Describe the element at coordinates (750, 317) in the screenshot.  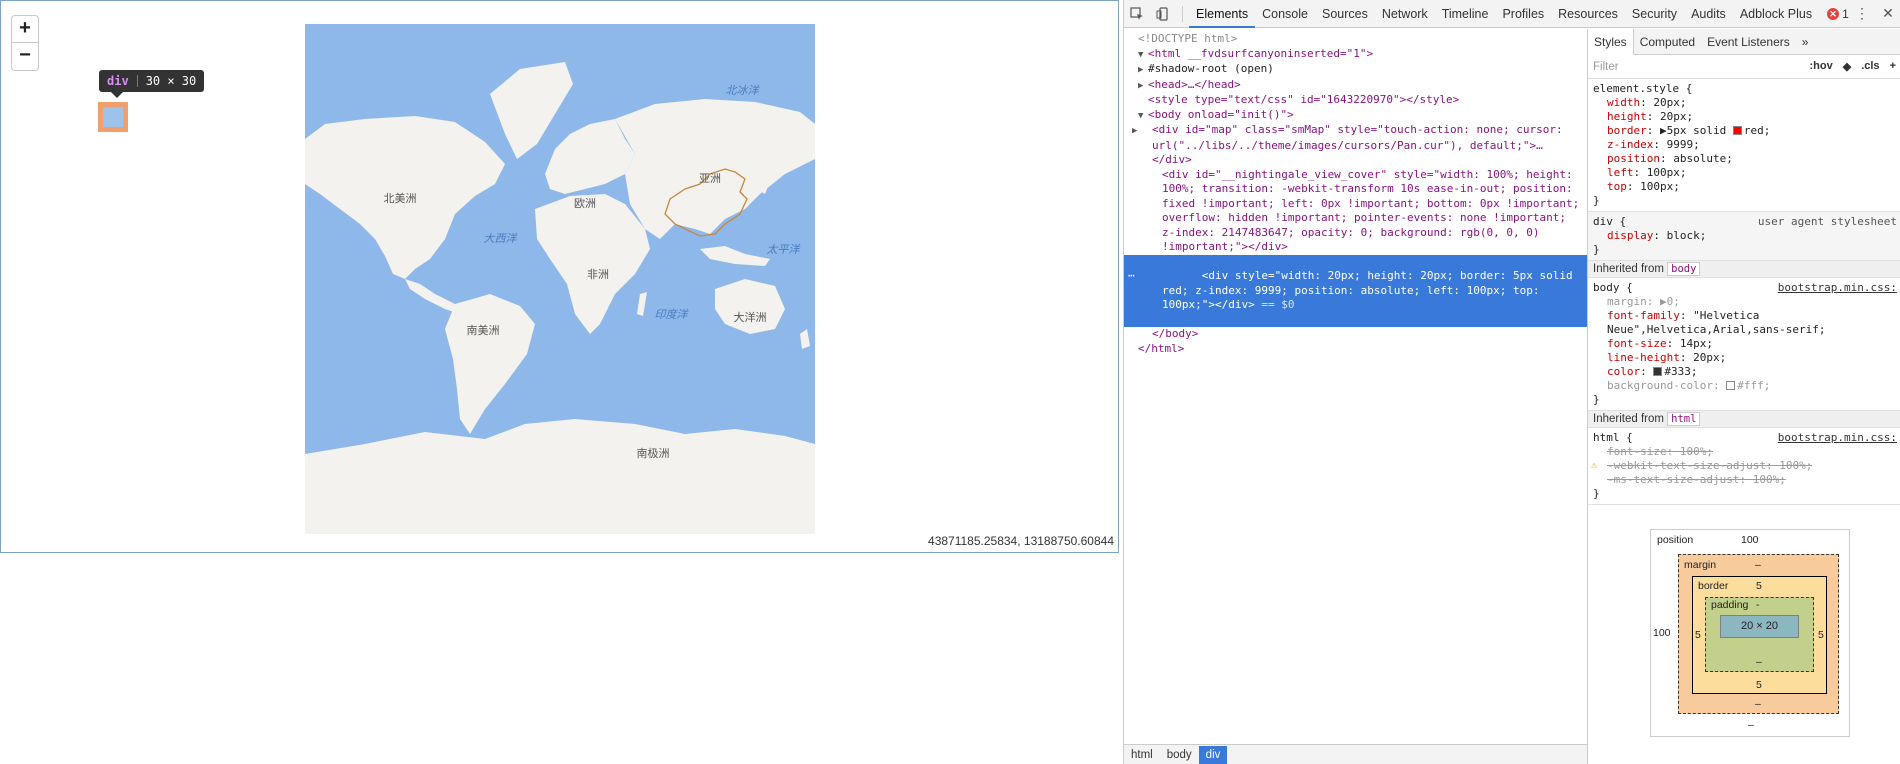
I see `label-oceania: 大洋洲` at that location.